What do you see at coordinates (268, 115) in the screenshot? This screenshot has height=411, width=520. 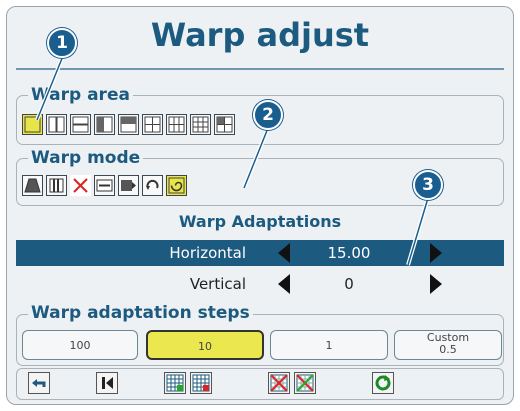 I see `callout-2: 2` at bounding box center [268, 115].